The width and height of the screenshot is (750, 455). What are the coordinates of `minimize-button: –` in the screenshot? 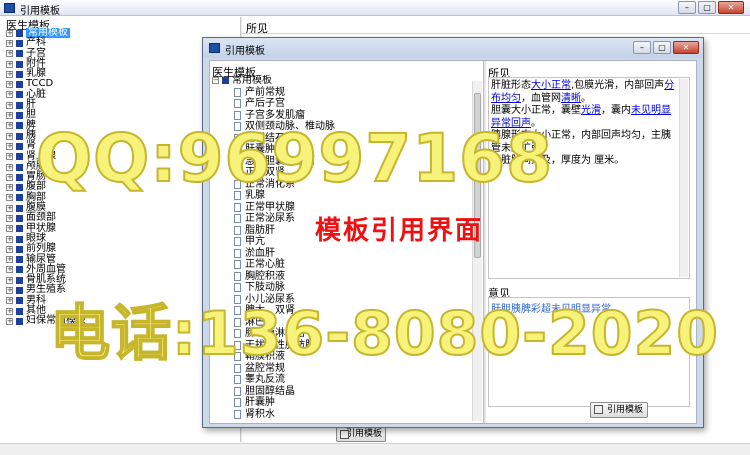 It's located at (687, 7).